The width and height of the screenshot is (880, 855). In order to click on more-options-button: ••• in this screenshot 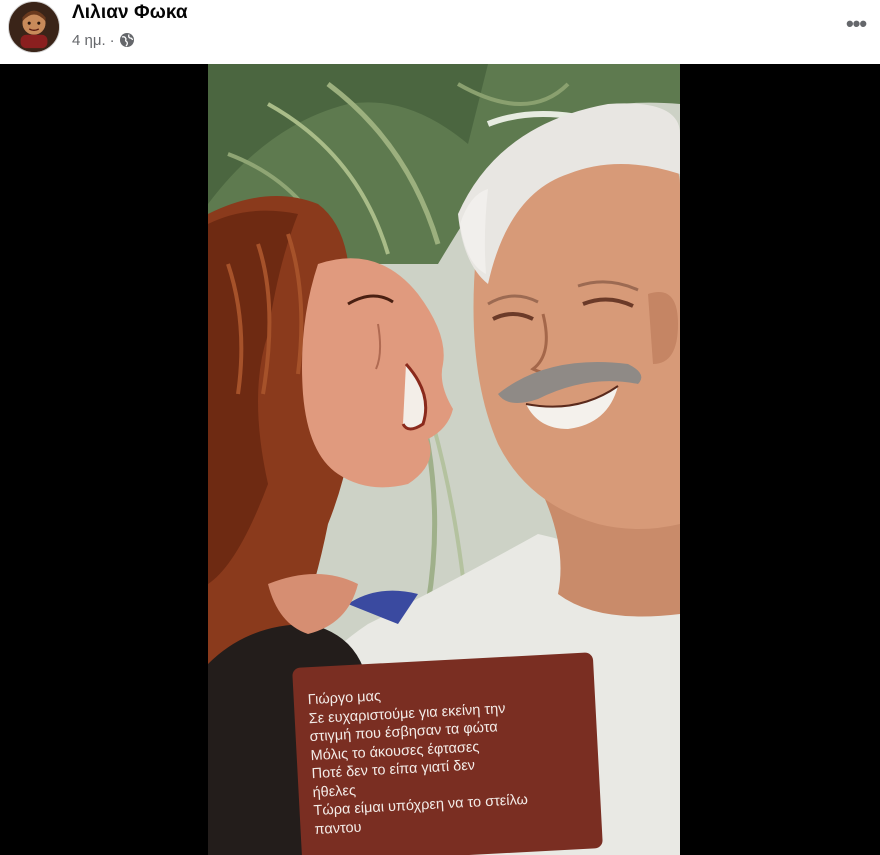, I will do `click(856, 24)`.